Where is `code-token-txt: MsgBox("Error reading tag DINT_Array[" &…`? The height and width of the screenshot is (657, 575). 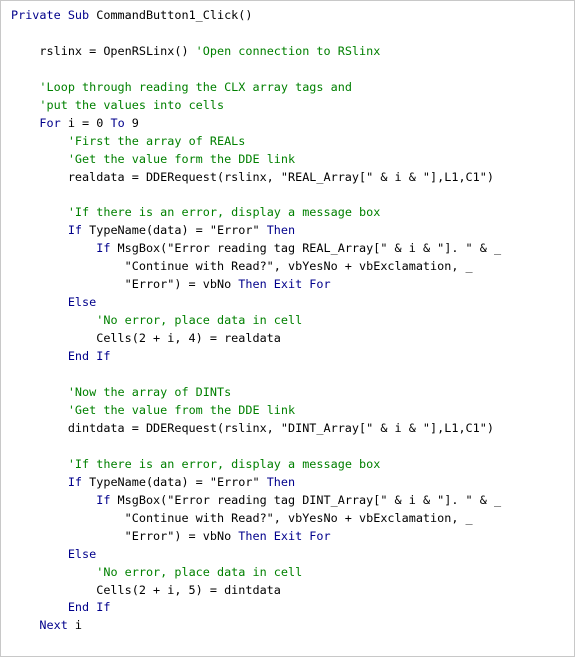
code-token-txt: MsgBox("Error reading tag DINT_Array[" &… is located at coordinates (309, 499).